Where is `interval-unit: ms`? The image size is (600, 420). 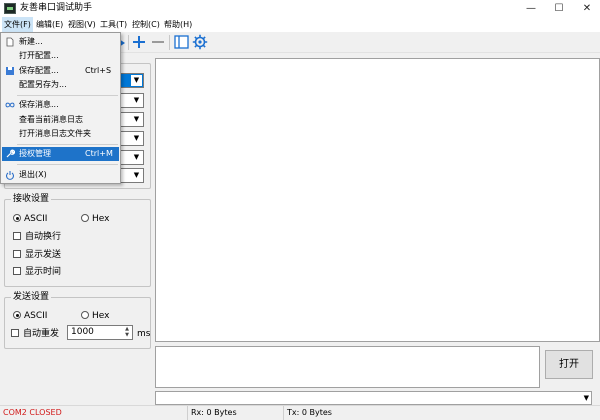
interval-unit: ms is located at coordinates (144, 334).